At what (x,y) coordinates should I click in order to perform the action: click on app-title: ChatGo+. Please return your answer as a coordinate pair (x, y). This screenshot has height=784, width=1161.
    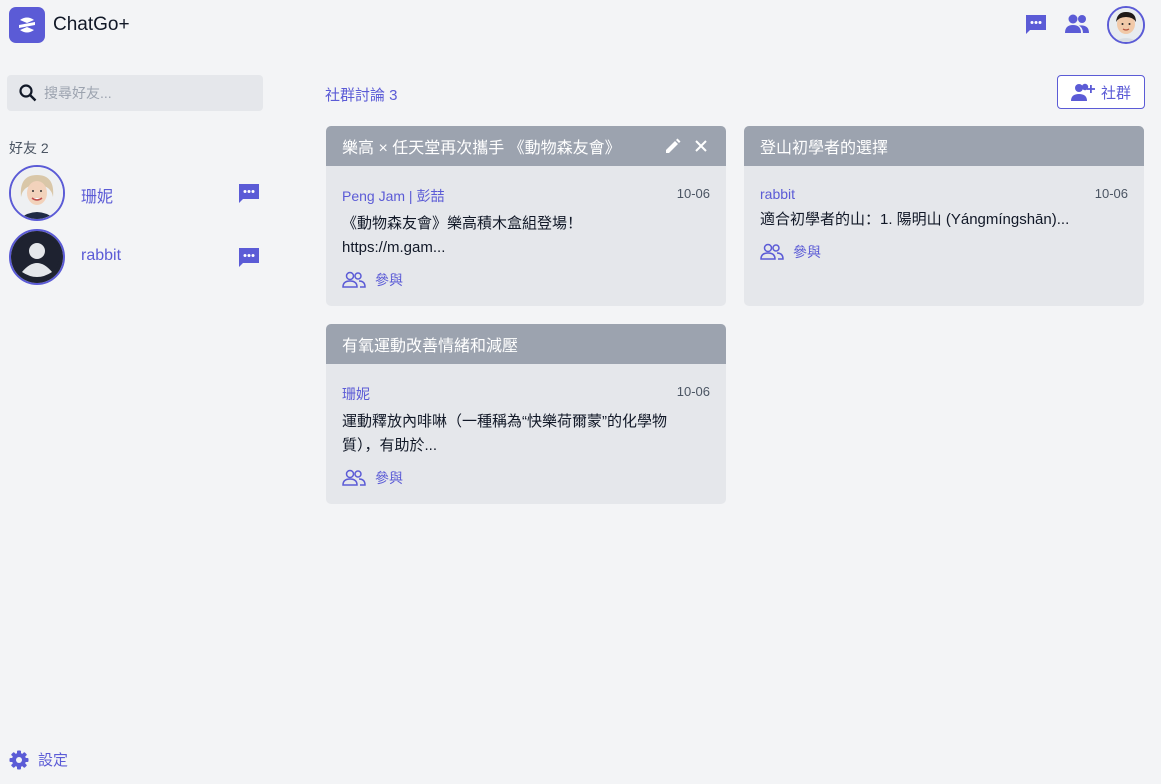
    Looking at the image, I should click on (91, 24).